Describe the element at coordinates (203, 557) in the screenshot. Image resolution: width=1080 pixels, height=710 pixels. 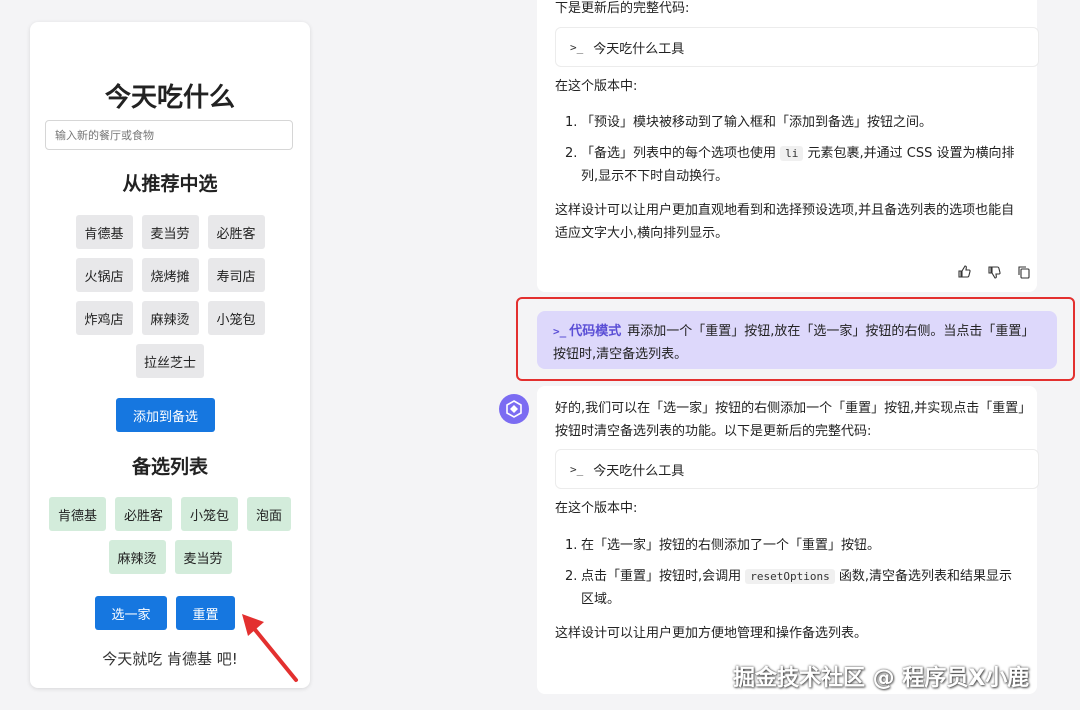
I see `selected-chip: 麦当劳` at that location.